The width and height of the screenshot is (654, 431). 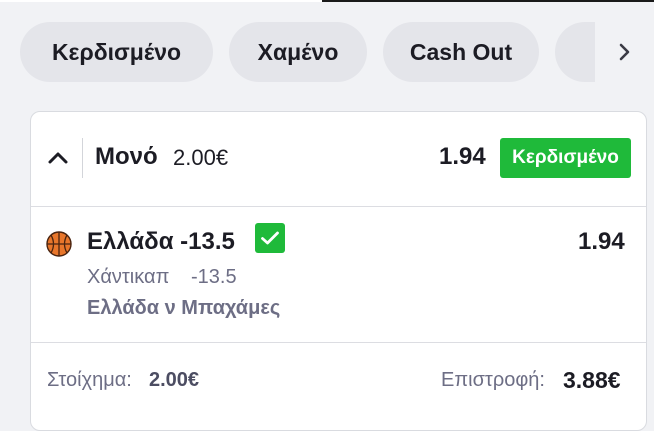 I want to click on status-badge: Κερδισμένο, so click(x=565, y=158).